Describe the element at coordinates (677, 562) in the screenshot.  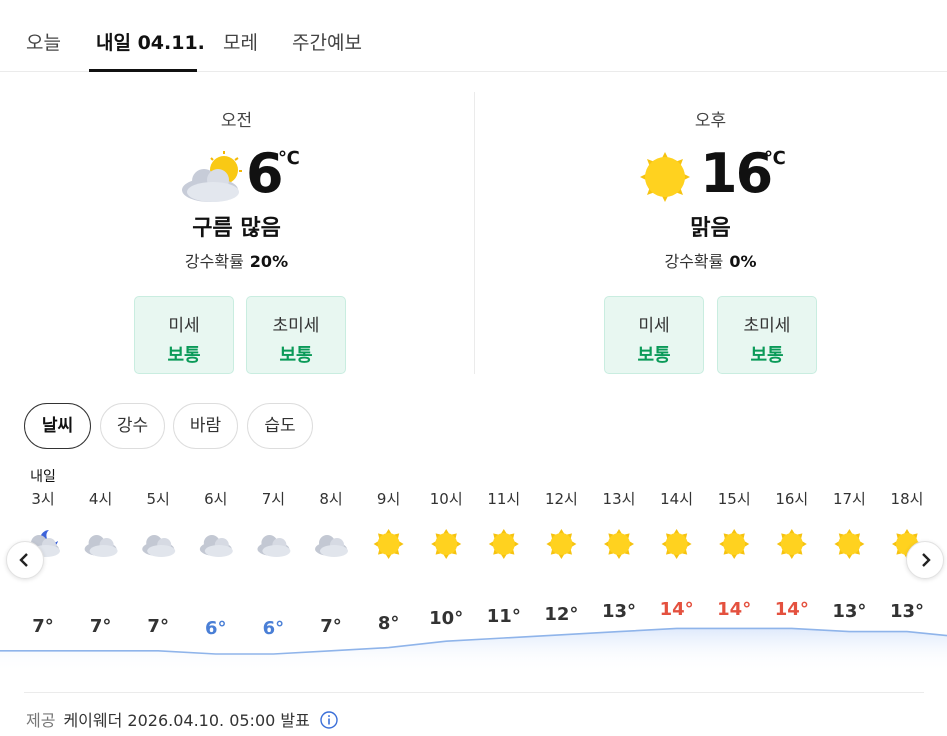
I see `hour-column: 14시 14°` at that location.